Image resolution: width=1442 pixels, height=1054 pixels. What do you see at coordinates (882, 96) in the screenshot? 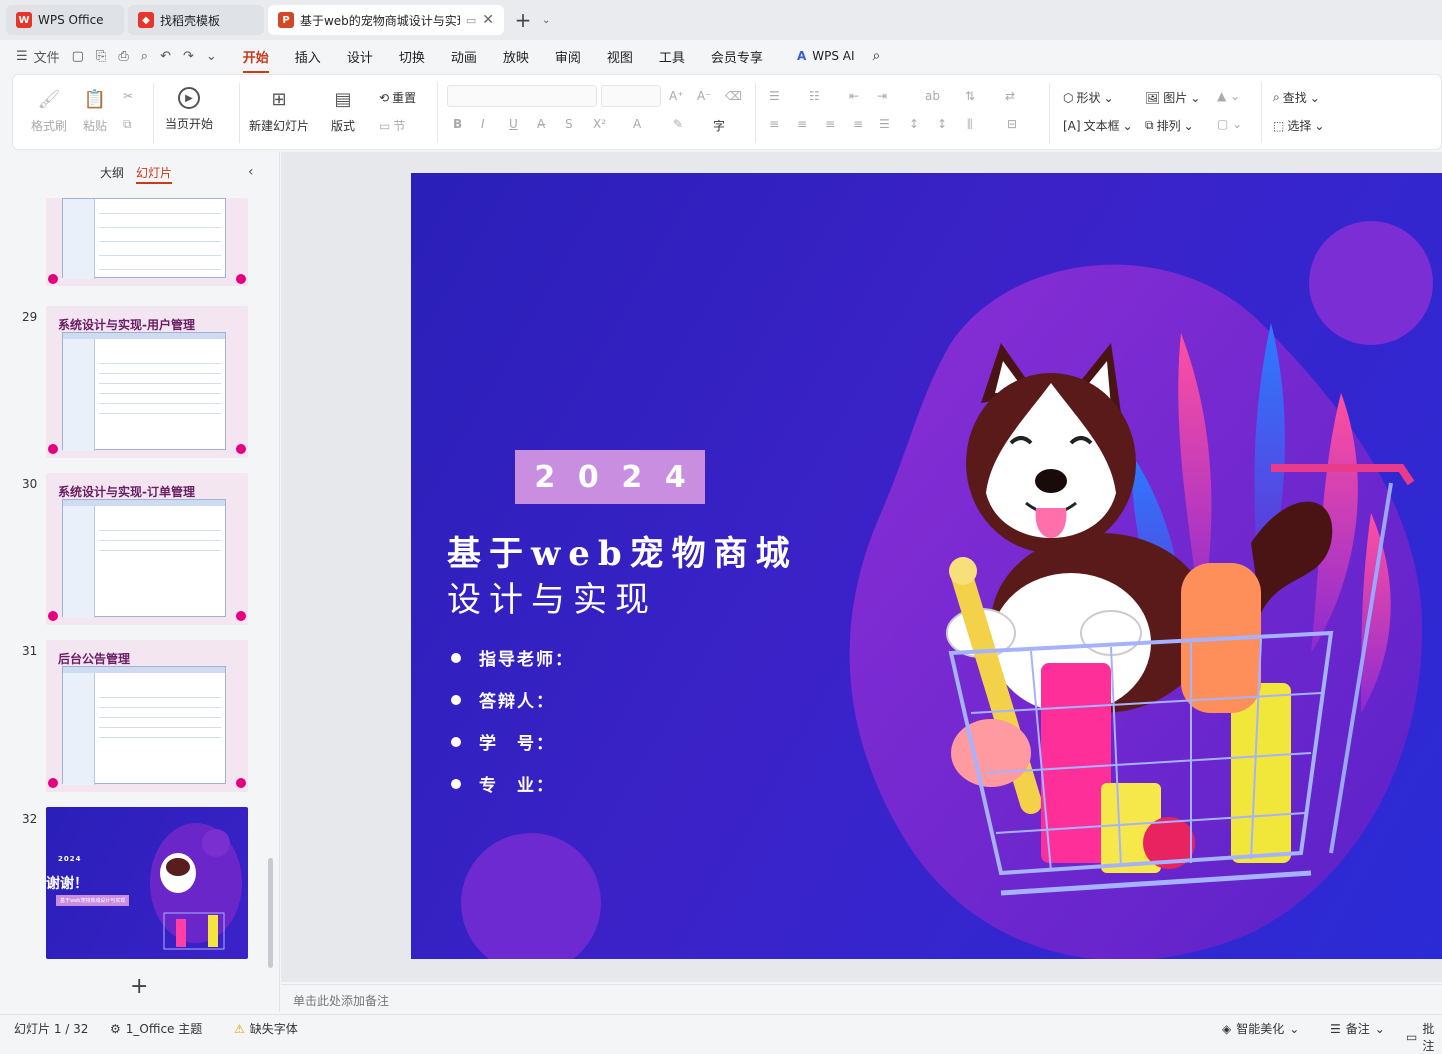
I see `indent-icon: ⇥` at bounding box center [882, 96].